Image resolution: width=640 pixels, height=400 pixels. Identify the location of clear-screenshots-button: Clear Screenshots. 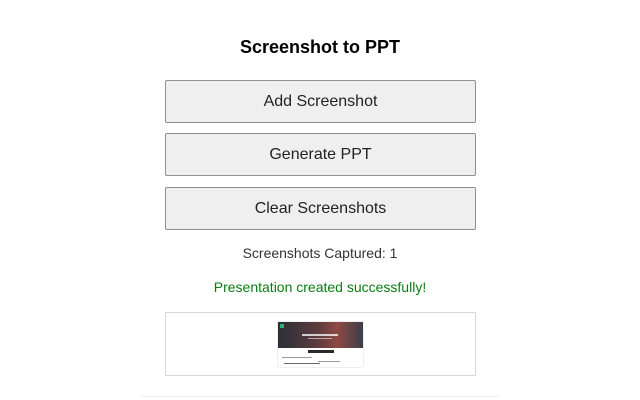
(320, 208).